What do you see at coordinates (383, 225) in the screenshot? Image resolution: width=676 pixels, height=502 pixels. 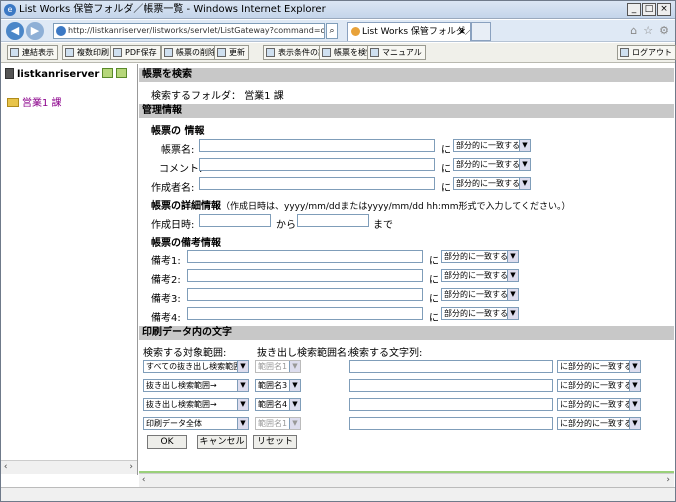 I see `until-label: まで` at bounding box center [383, 225].